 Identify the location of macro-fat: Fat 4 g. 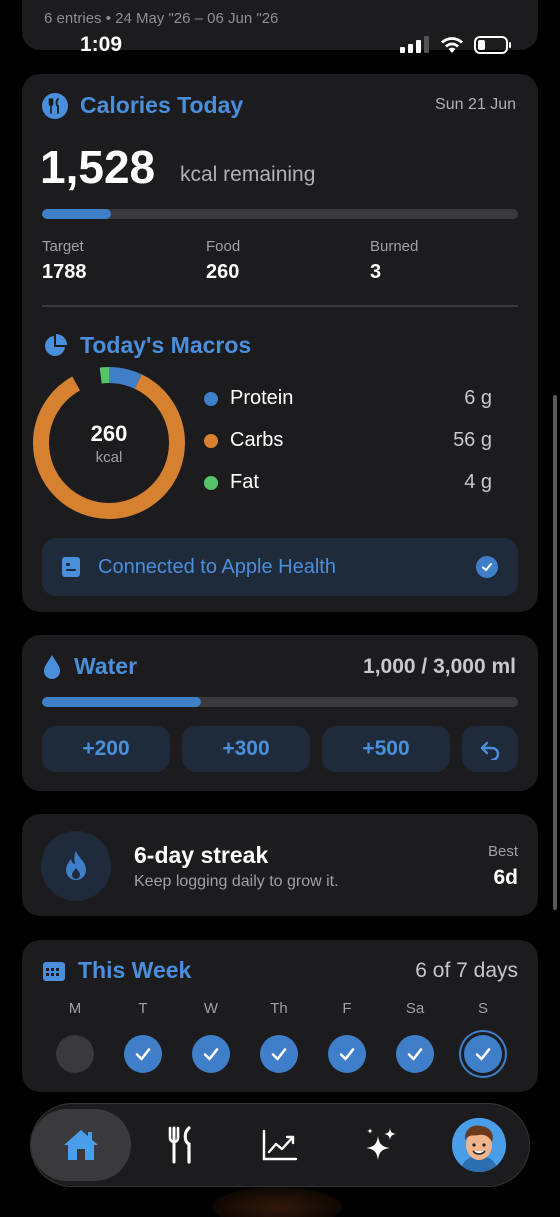
(348, 482).